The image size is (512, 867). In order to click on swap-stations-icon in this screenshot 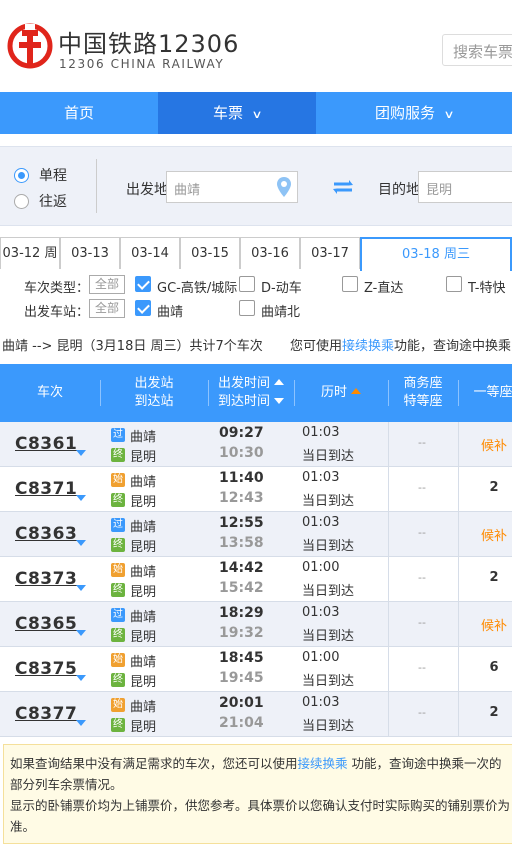, I will do `click(343, 187)`.